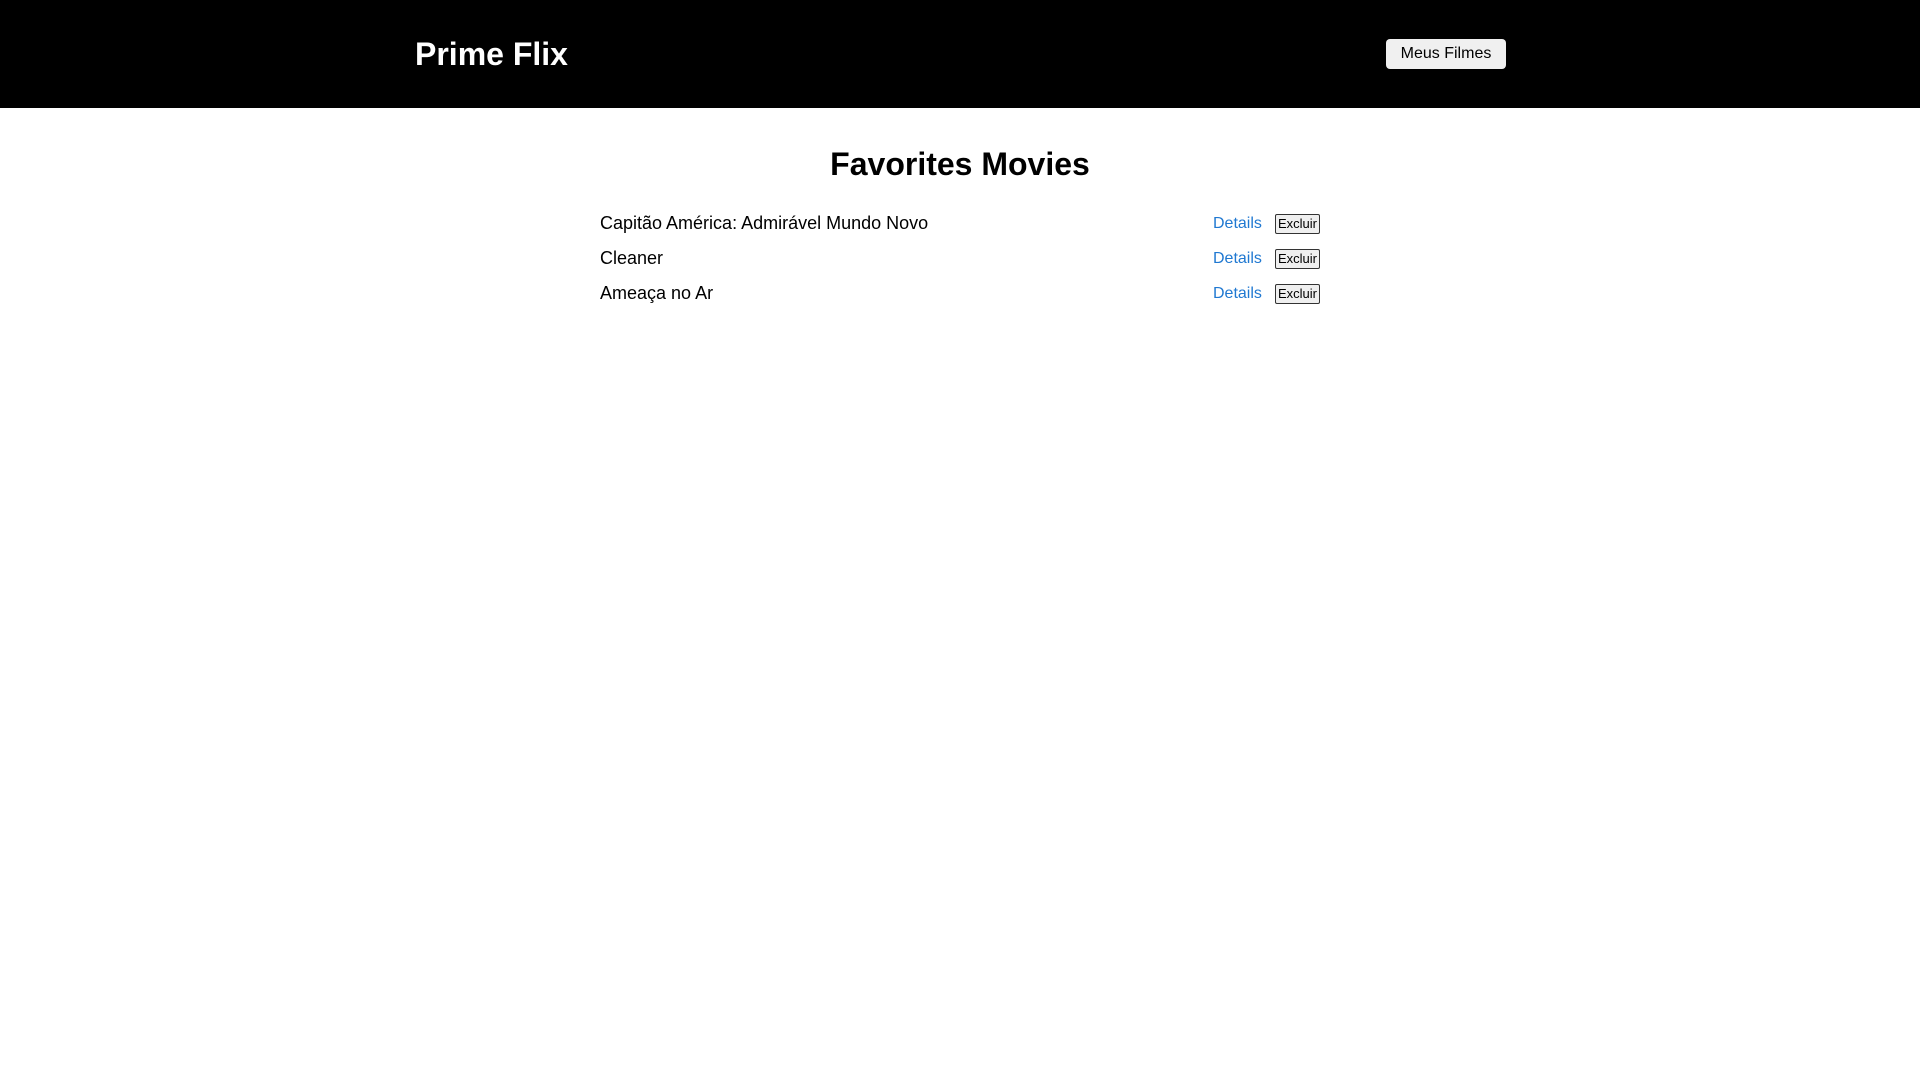 The width and height of the screenshot is (1920, 1080). What do you see at coordinates (960, 164) in the screenshot?
I see `page-title: Favorites Movies` at bounding box center [960, 164].